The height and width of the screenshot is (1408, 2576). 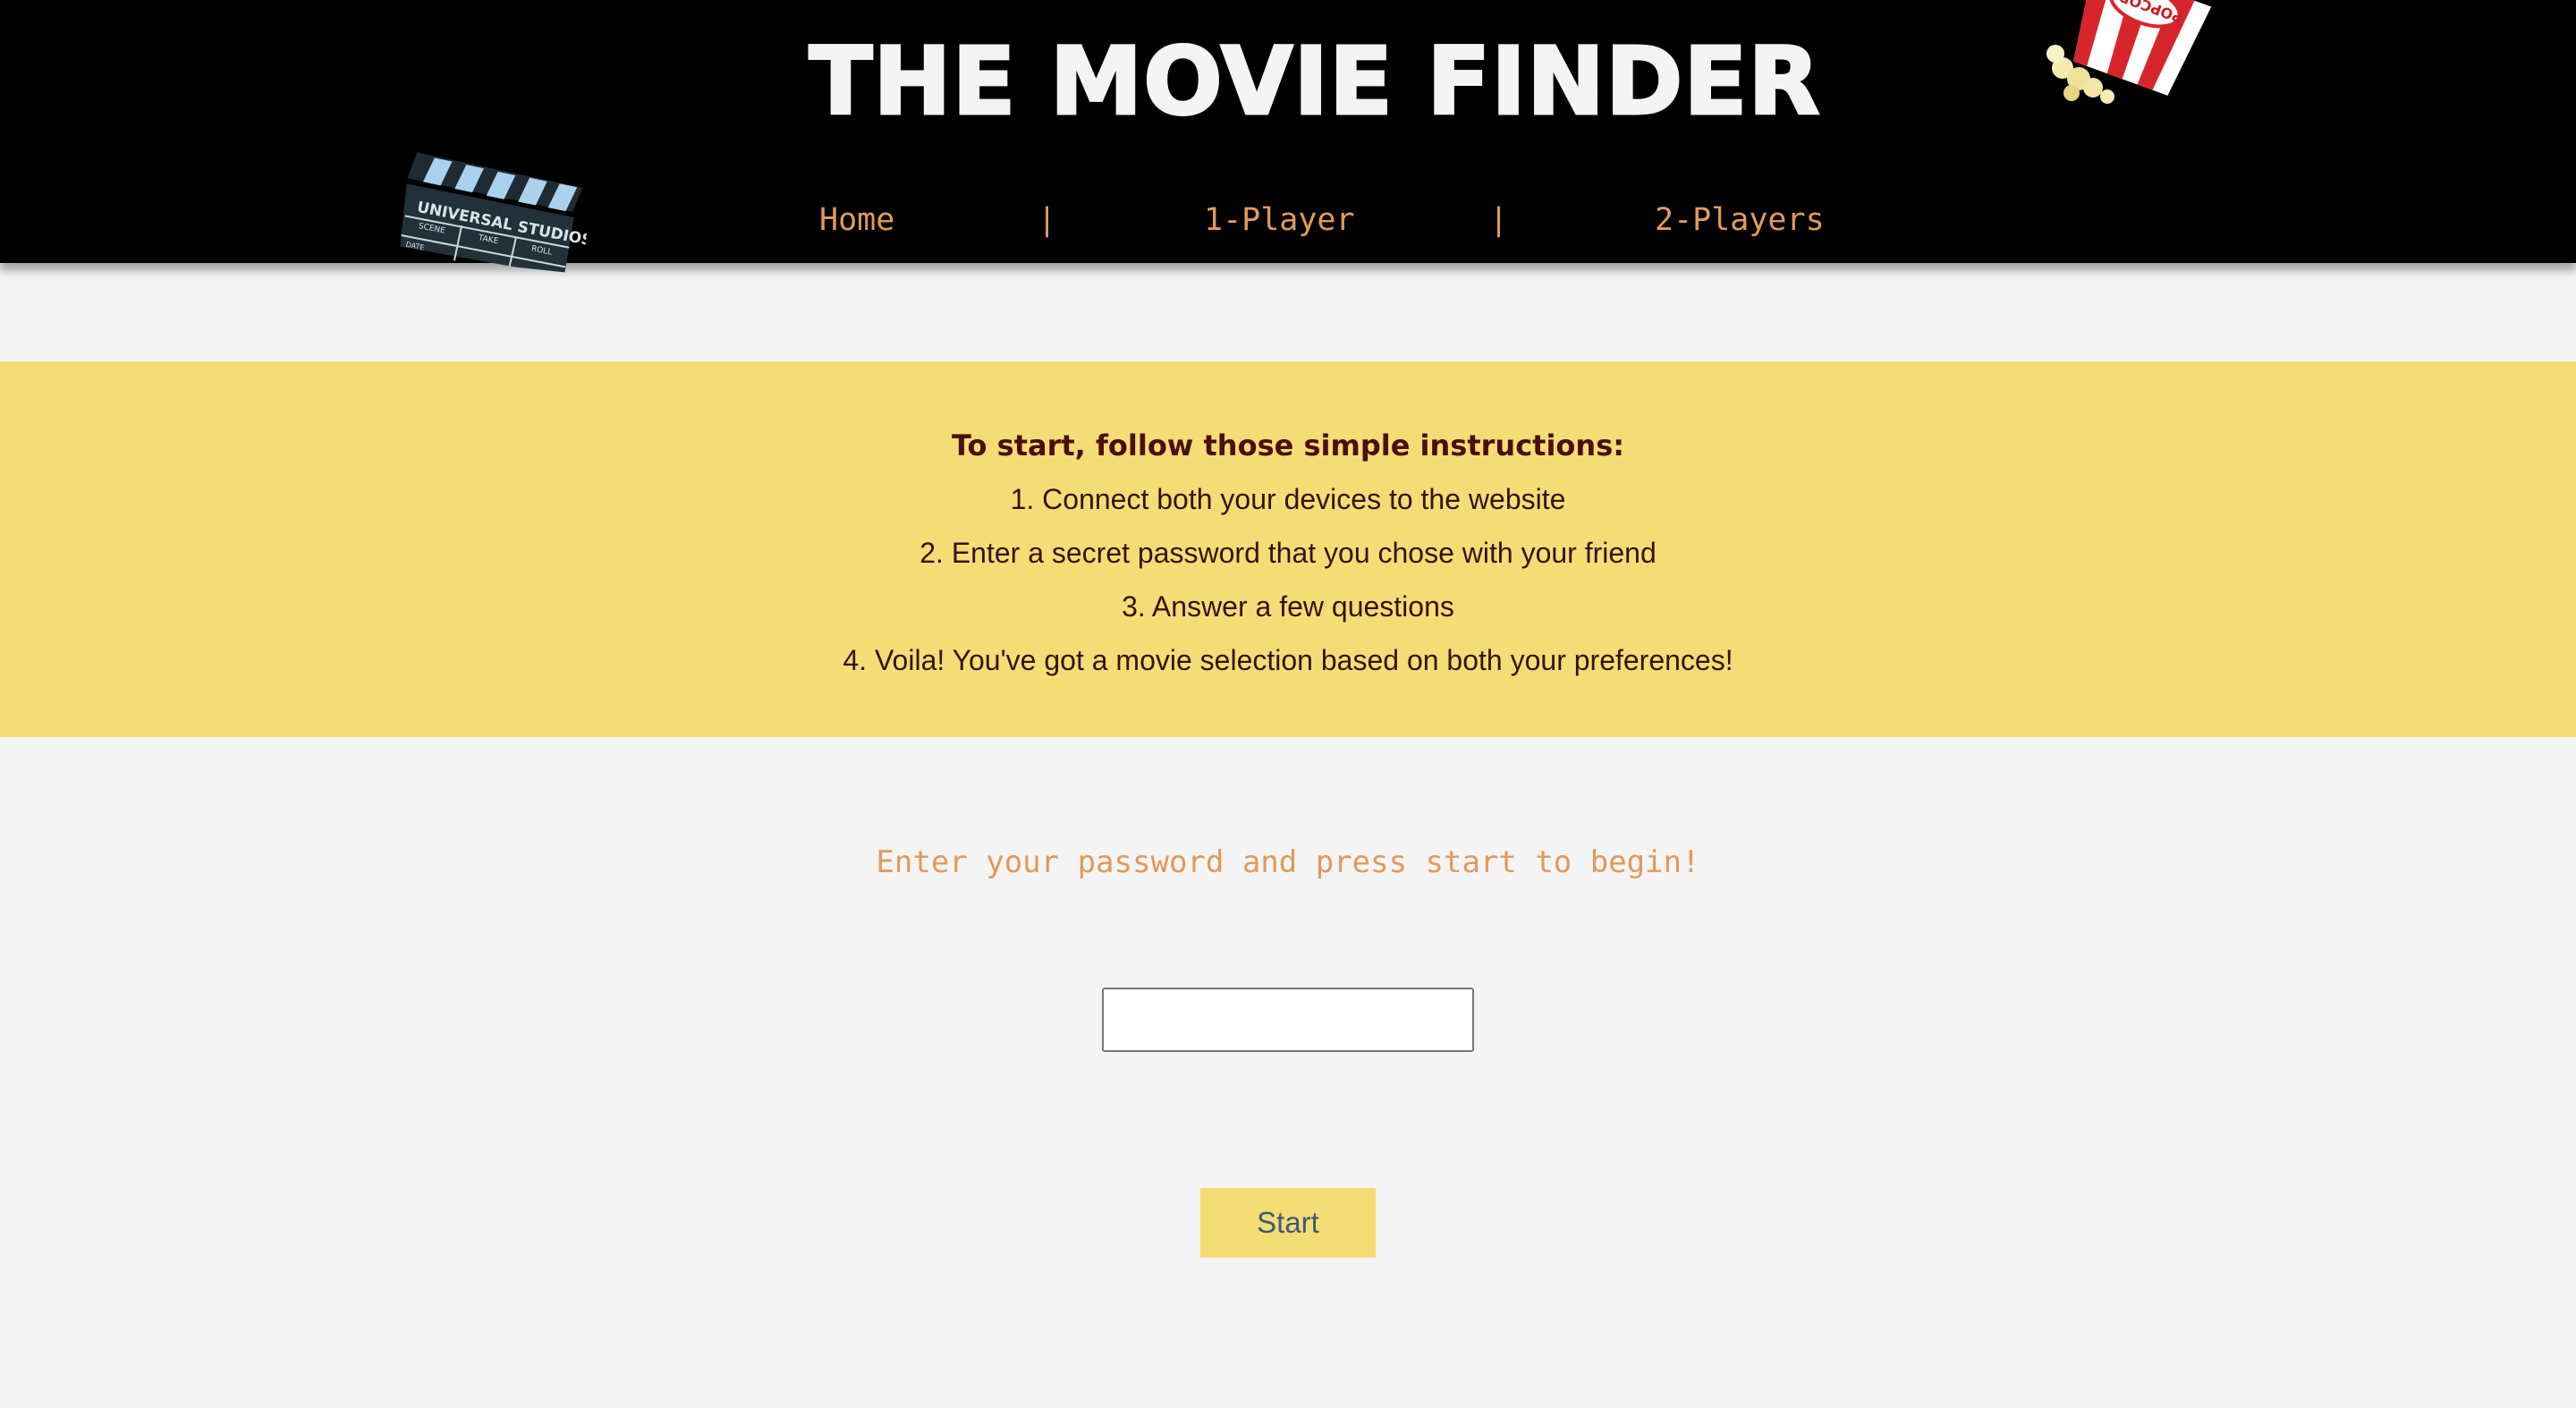 What do you see at coordinates (1279, 220) in the screenshot?
I see `nav-1-player-link: 1-Player` at bounding box center [1279, 220].